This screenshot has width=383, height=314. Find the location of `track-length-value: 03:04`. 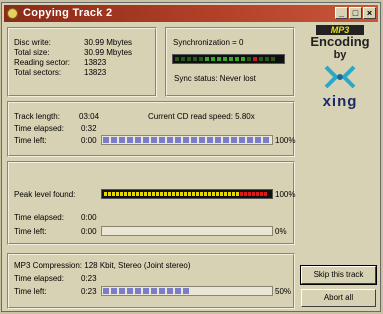

track-length-value: 03:04 is located at coordinates (89, 116).